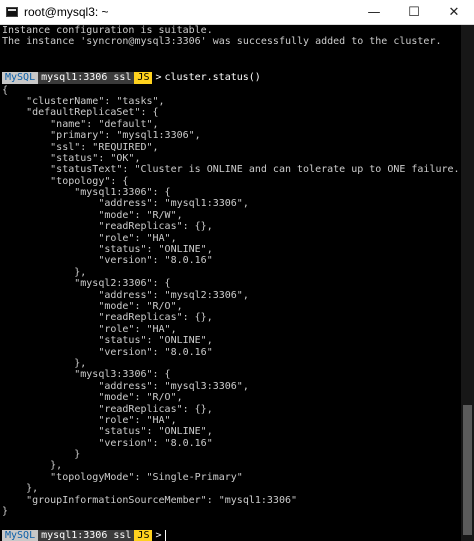 The height and width of the screenshot is (541, 474). What do you see at coordinates (374, 12) in the screenshot?
I see `minimize-button: —` at bounding box center [374, 12].